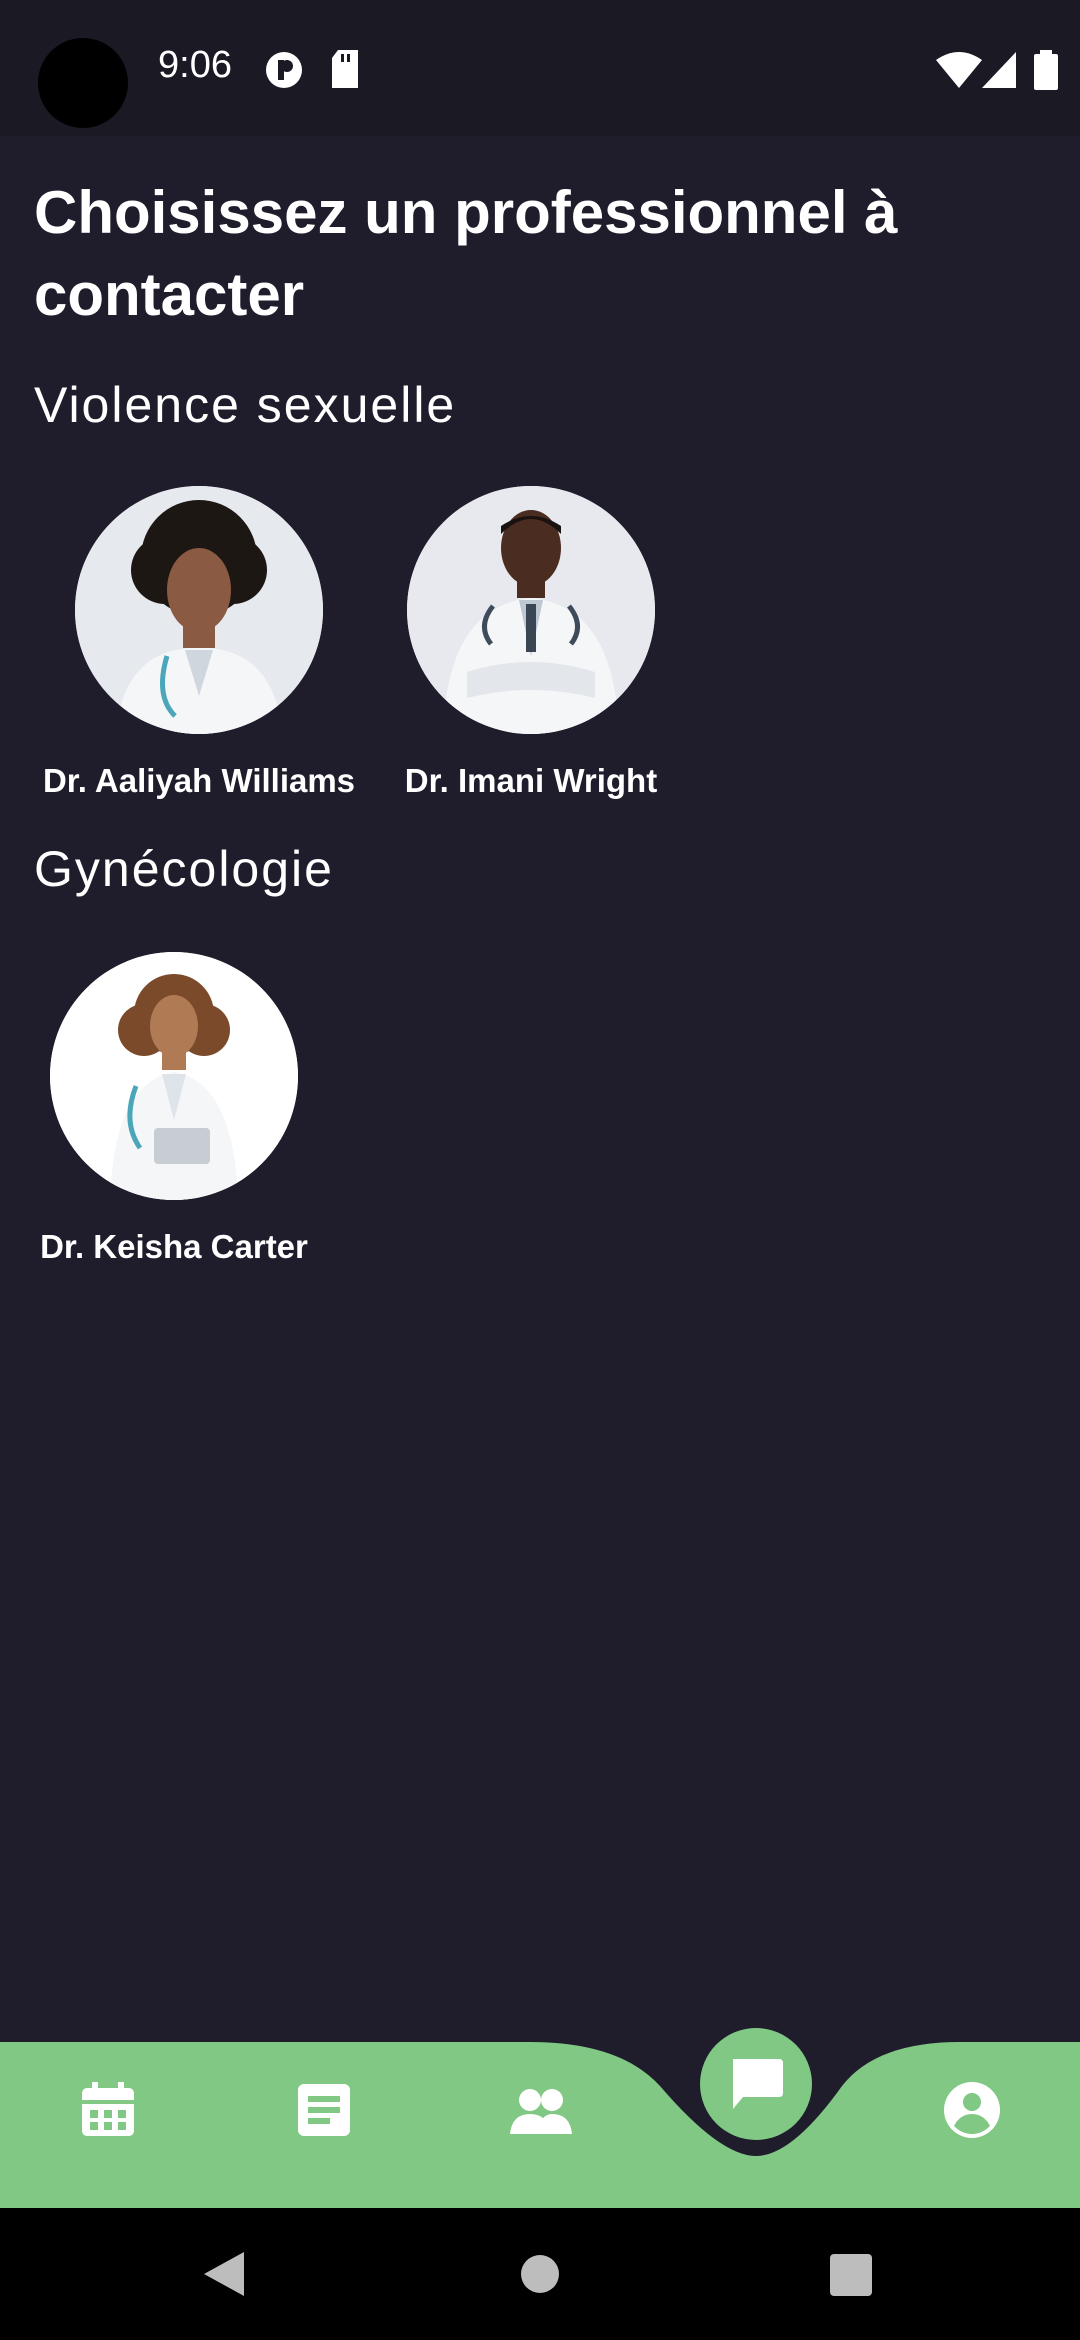 The image size is (1080, 2340). Describe the element at coordinates (108, 2110) in the screenshot. I see `calendar-icon` at that location.